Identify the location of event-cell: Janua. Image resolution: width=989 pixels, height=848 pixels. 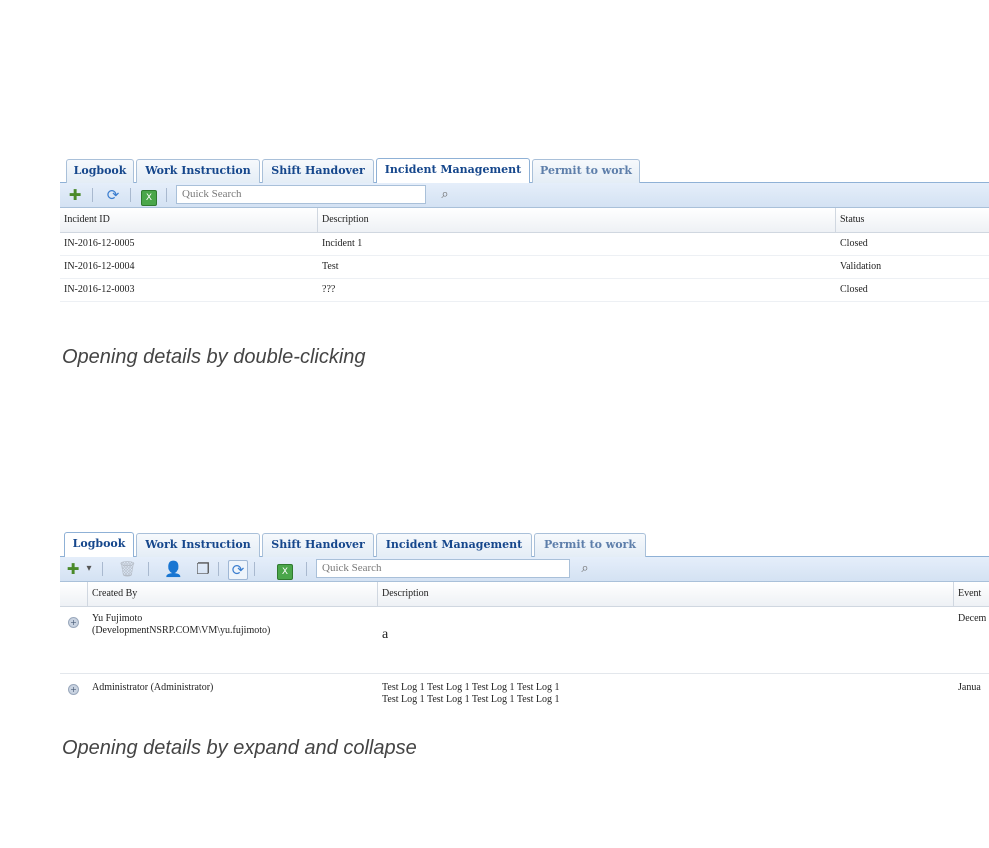
(969, 687).